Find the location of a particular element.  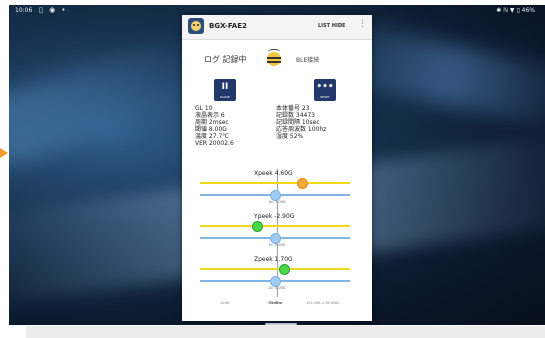

bee-icon is located at coordinates (274, 59).